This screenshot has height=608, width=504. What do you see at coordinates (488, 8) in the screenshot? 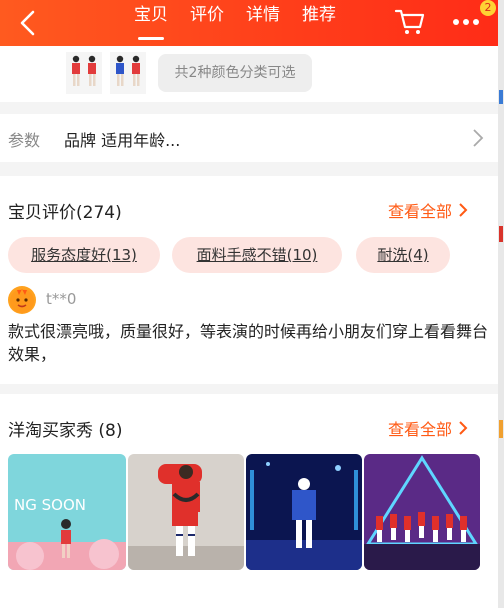
I see `message-count-badge: 2` at bounding box center [488, 8].